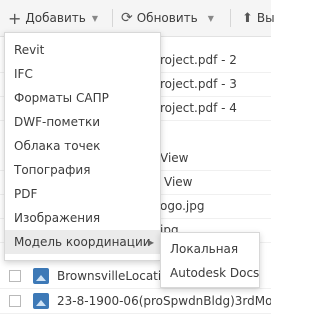  I want to click on menu-item-images: Изображения, so click(82, 218).